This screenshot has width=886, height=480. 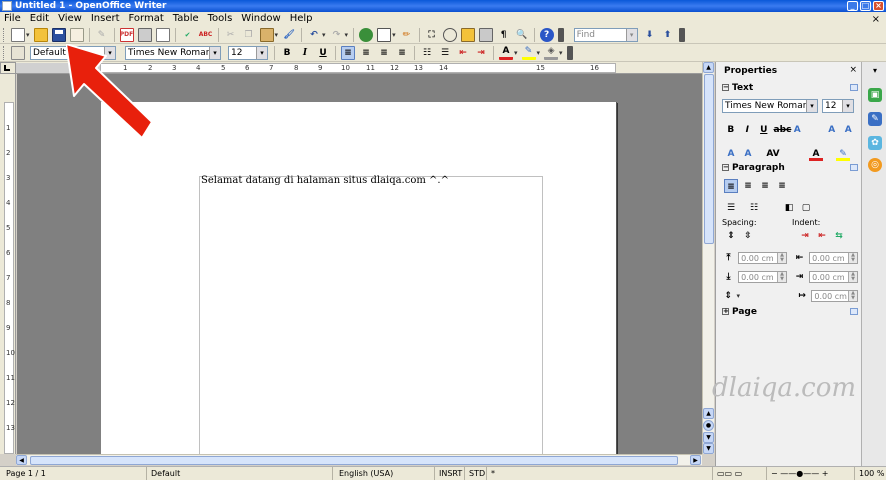 What do you see at coordinates (221, 19) in the screenshot?
I see `menu-tools: Tools` at bounding box center [221, 19].